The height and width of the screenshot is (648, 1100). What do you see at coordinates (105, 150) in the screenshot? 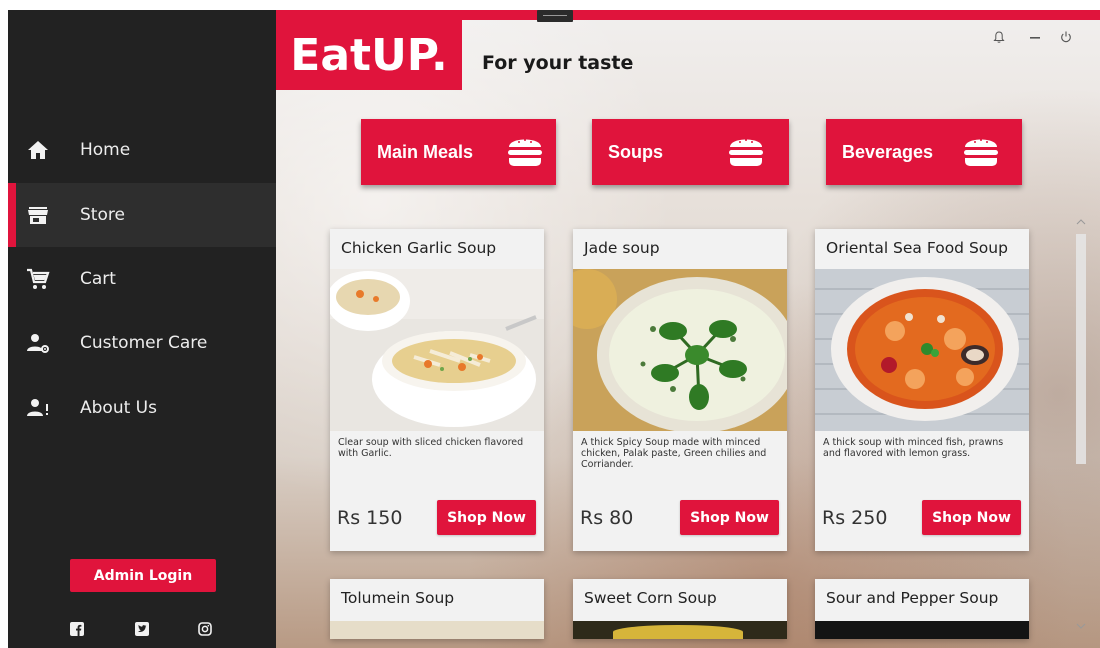
I see `sidebar-item-label: Home` at bounding box center [105, 150].